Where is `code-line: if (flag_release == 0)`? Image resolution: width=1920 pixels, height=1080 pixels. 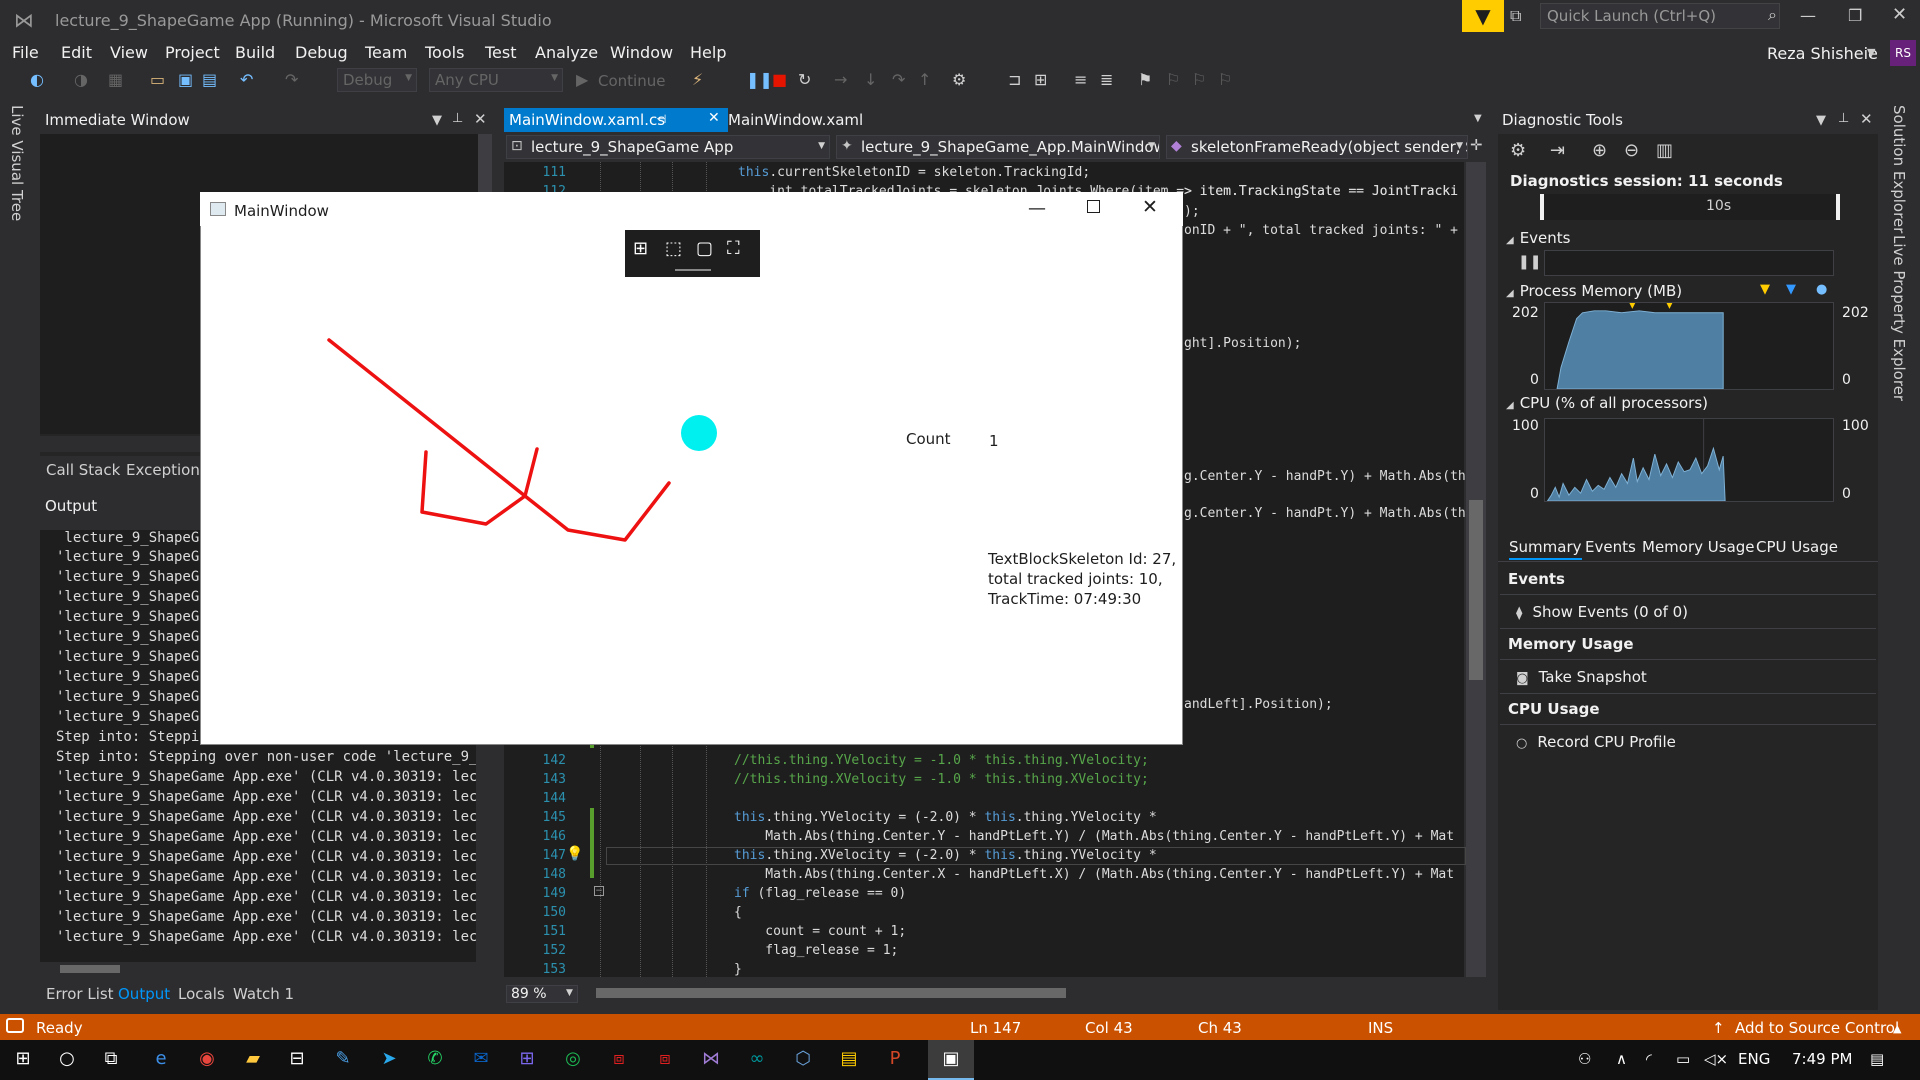 code-line: if (flag_release == 0) is located at coordinates (820, 893).